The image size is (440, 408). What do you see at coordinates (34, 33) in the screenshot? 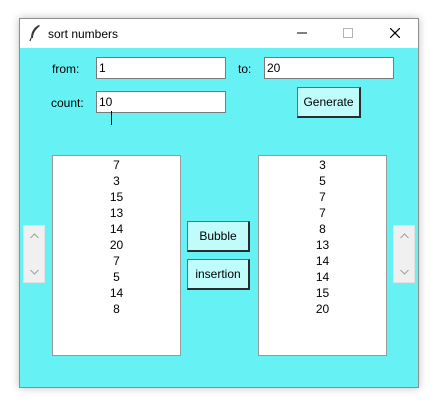
I see `feather-icon` at bounding box center [34, 33].